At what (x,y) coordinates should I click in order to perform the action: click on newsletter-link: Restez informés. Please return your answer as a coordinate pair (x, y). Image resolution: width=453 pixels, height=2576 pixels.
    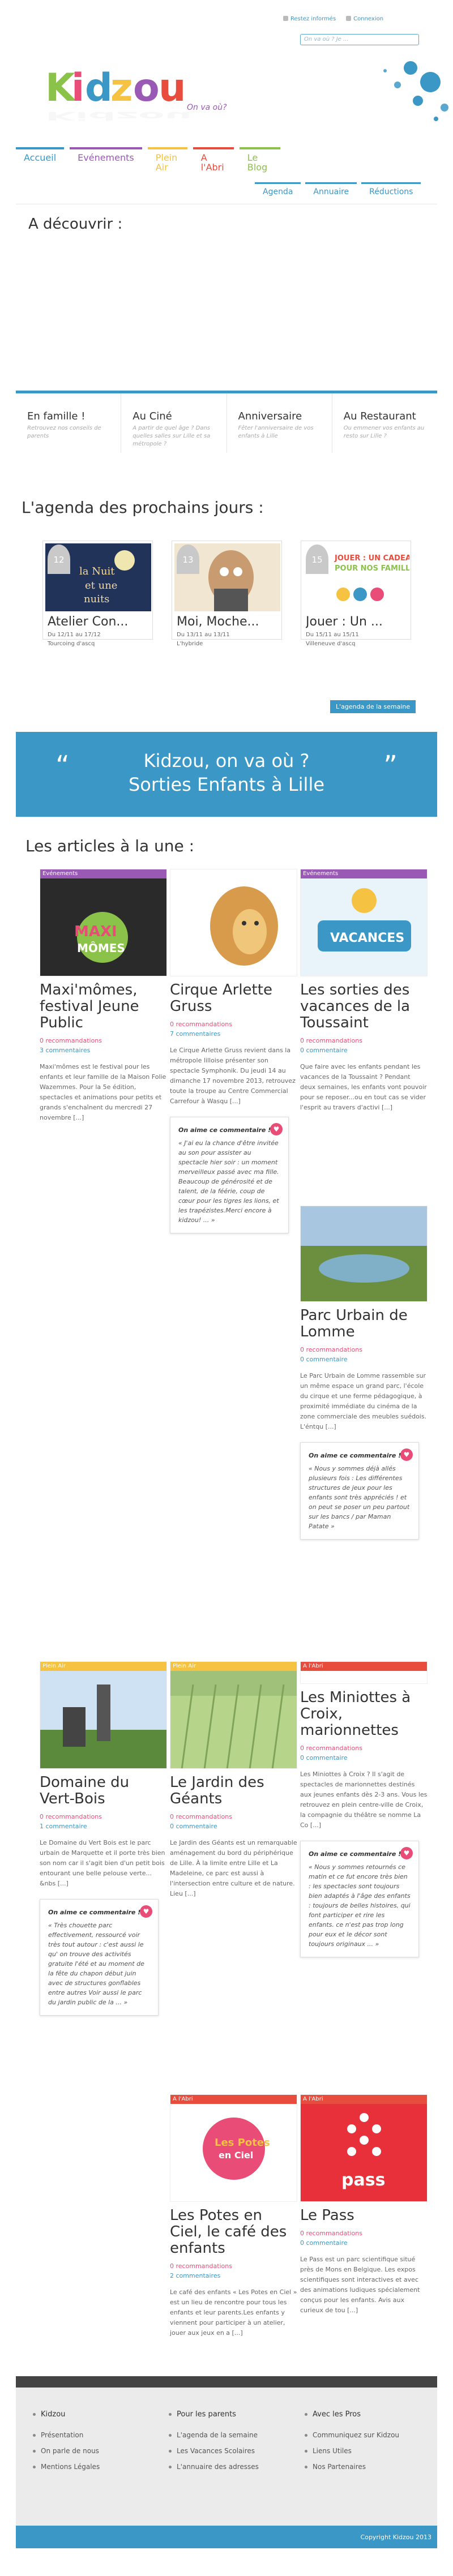
    Looking at the image, I should click on (309, 19).